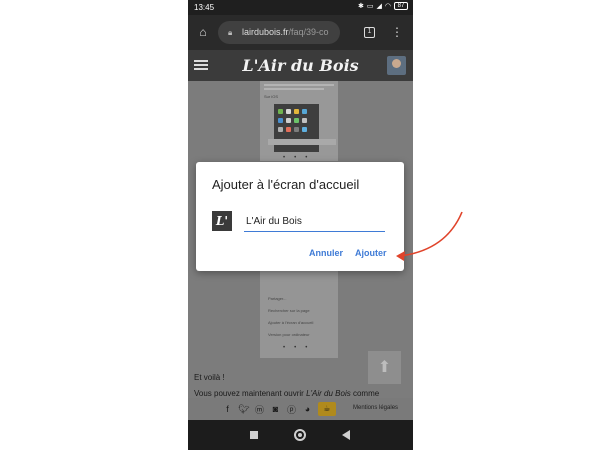  Describe the element at coordinates (379, 6) in the screenshot. I see `signal-icon: ◢` at that location.